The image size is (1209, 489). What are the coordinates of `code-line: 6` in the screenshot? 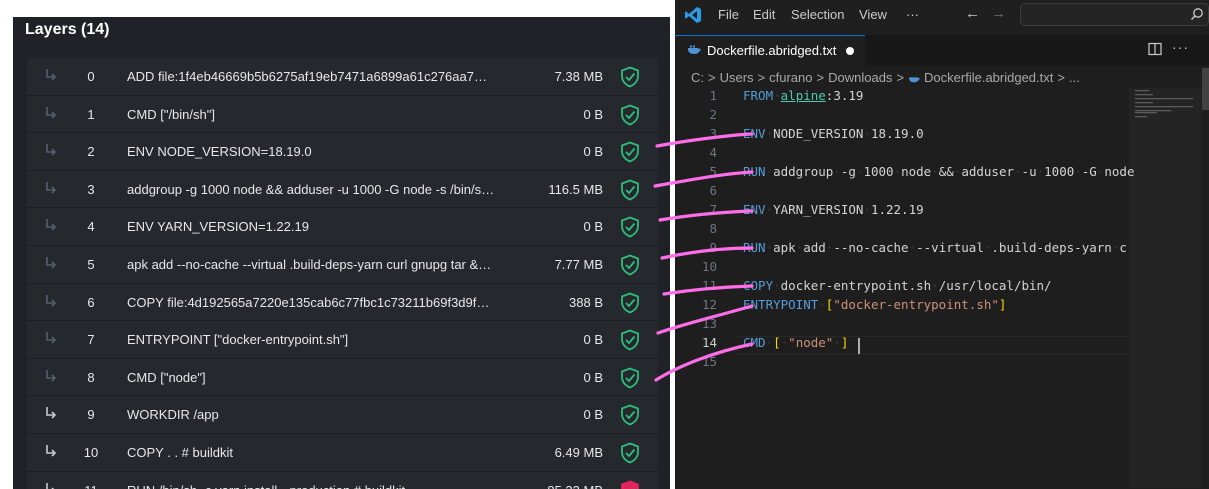 It's located at (902, 192).